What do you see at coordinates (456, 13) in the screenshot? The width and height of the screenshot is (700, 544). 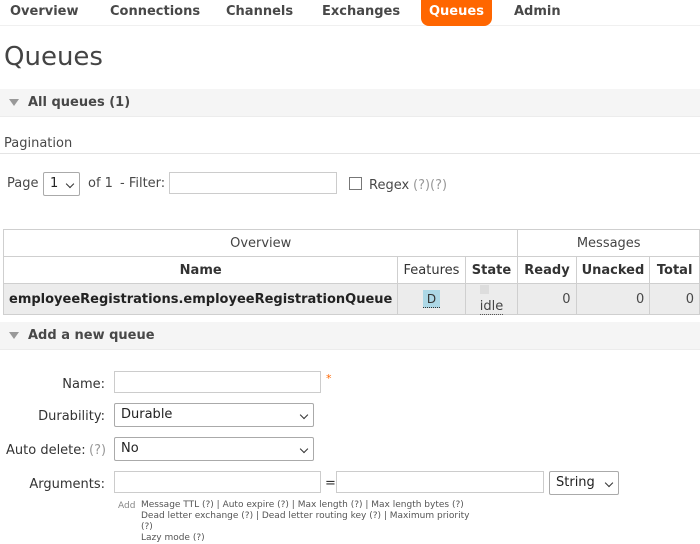 I see `nav-queues: Queues` at bounding box center [456, 13].